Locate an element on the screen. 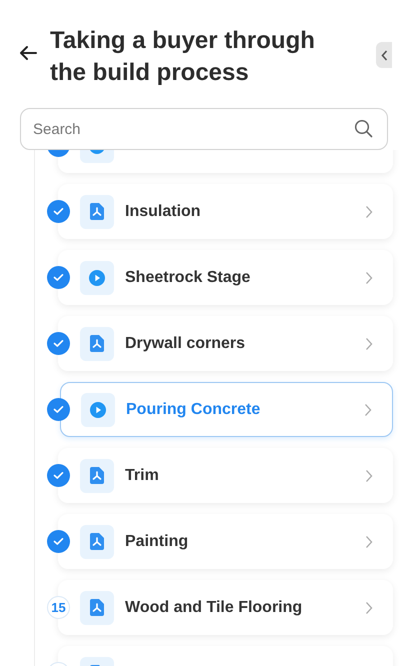 This screenshot has width=408, height=666. lesson-card: Pouring Concrete is located at coordinates (226, 409).